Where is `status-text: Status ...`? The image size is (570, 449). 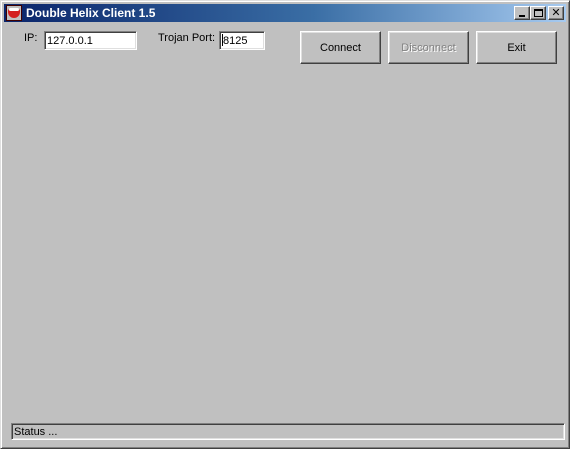
status-text: Status ... is located at coordinates (36, 432).